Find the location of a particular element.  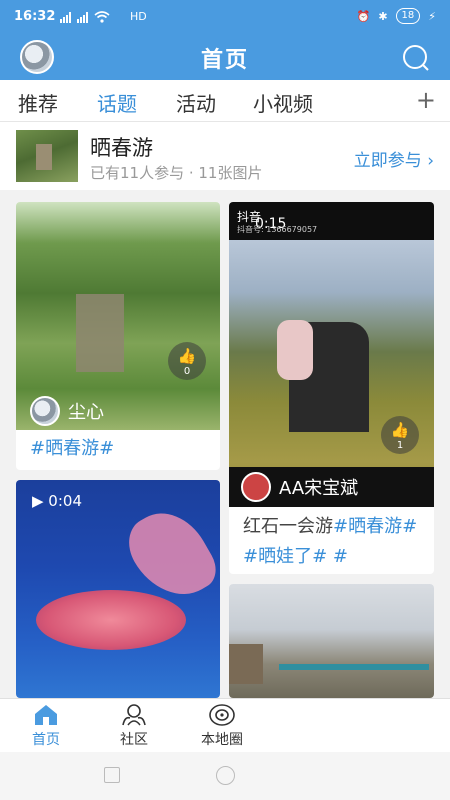

nav-community: 社区 is located at coordinates (134, 726).